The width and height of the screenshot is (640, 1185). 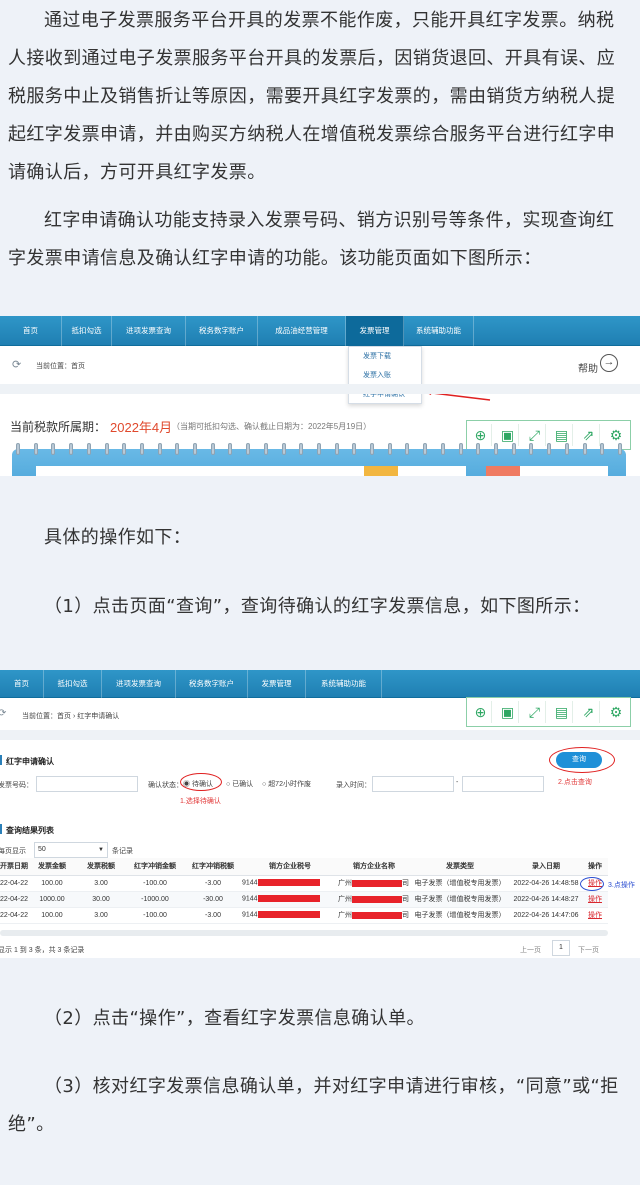 What do you see at coordinates (30, 761) in the screenshot?
I see `section-title: 红字申请确认` at bounding box center [30, 761].